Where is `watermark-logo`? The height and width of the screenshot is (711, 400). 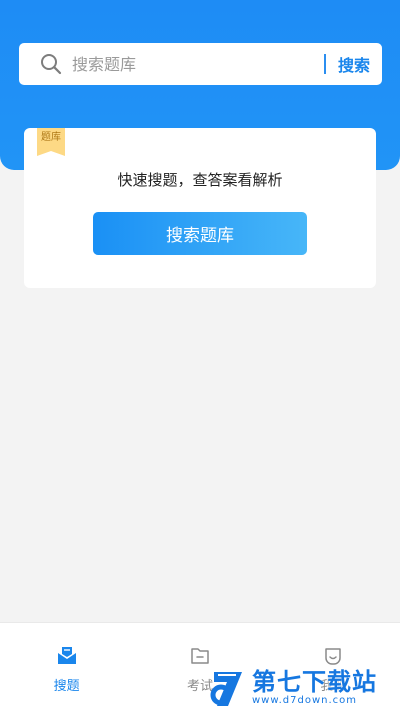
watermark-logo is located at coordinates (226, 688).